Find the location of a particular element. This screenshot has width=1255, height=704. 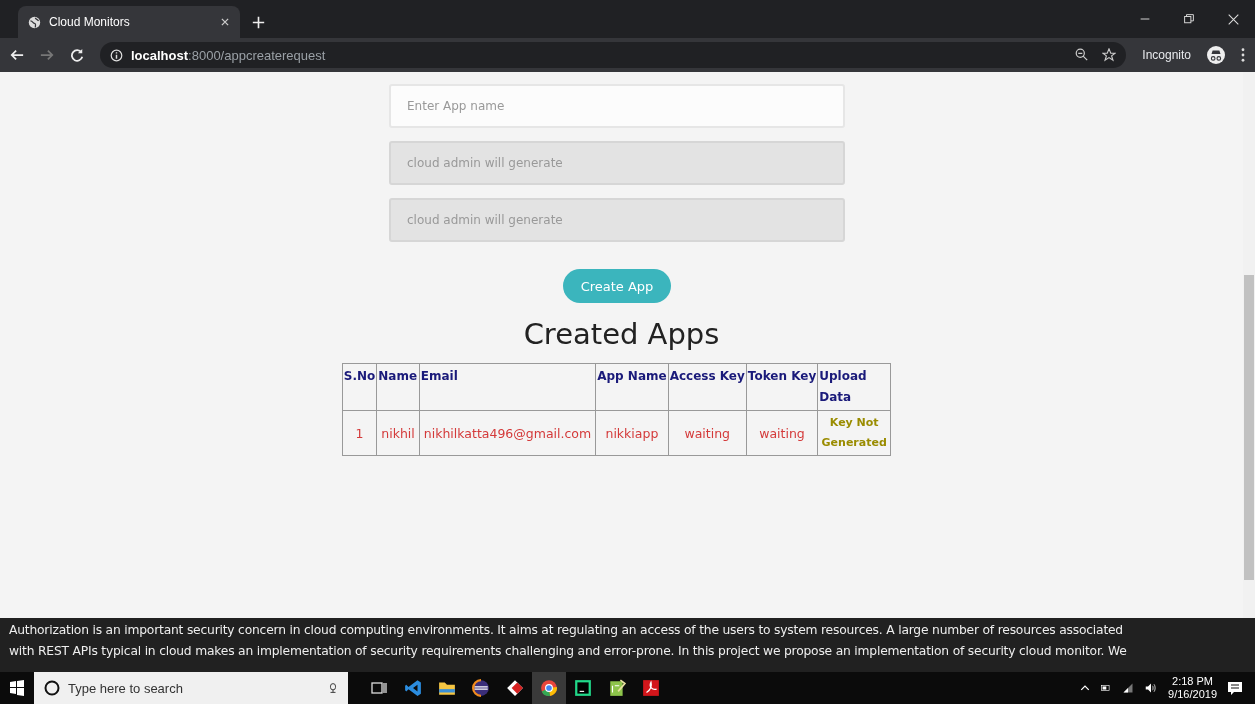

folder-icon is located at coordinates (447, 688).